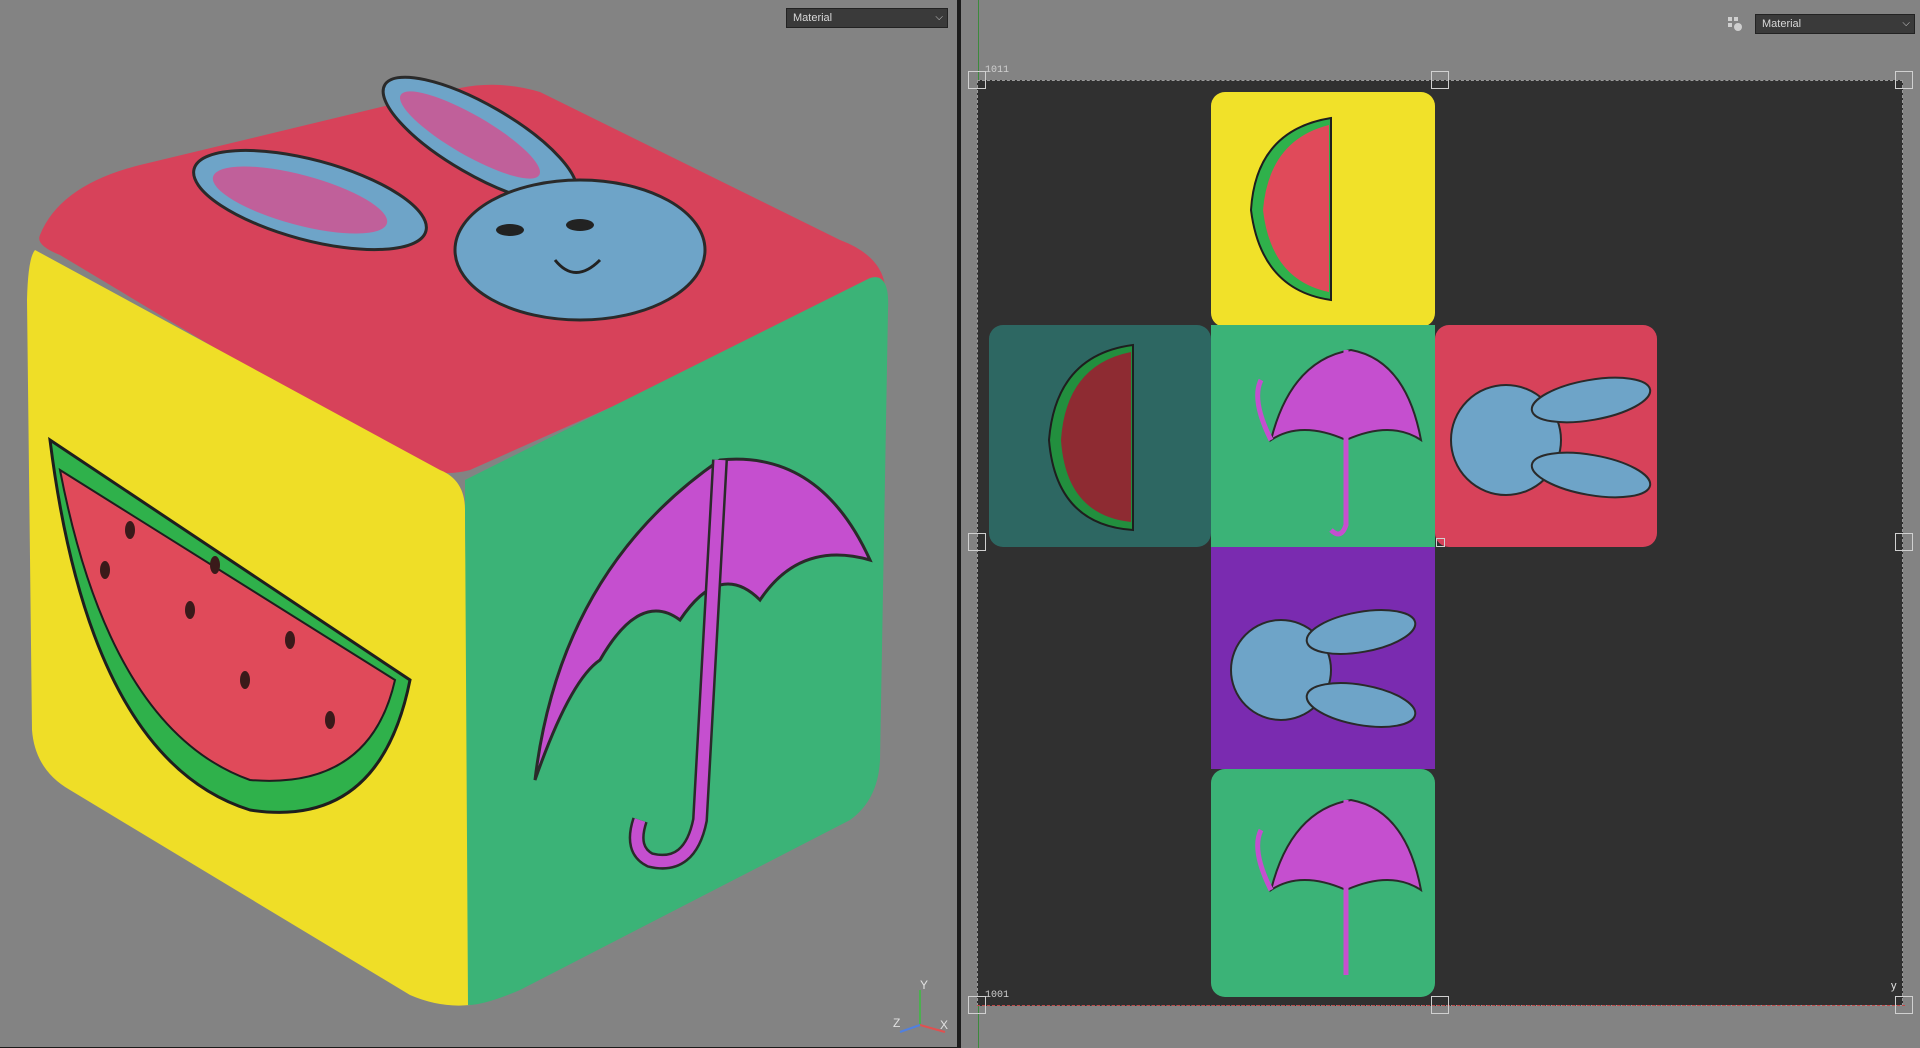 This screenshot has height=1048, width=1920. I want to click on uv-handle-mid-left, so click(977, 542).